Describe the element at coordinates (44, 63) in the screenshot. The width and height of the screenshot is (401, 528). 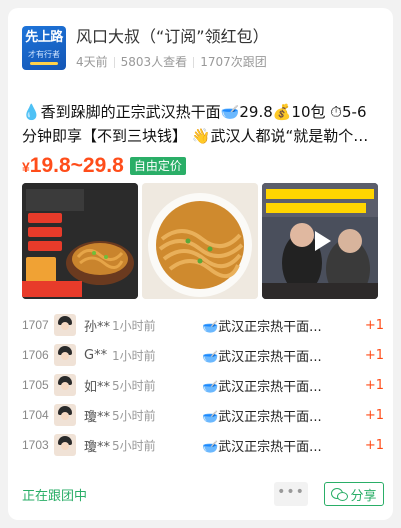
I see `logo-bar` at that location.